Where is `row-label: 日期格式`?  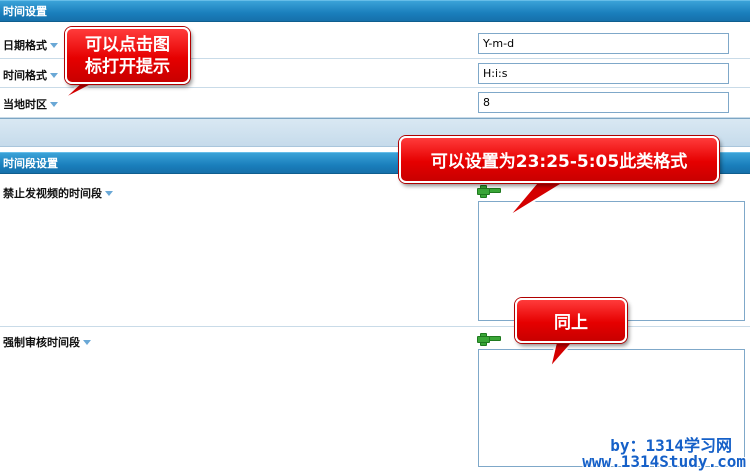
row-label: 日期格式 is located at coordinates (30, 45).